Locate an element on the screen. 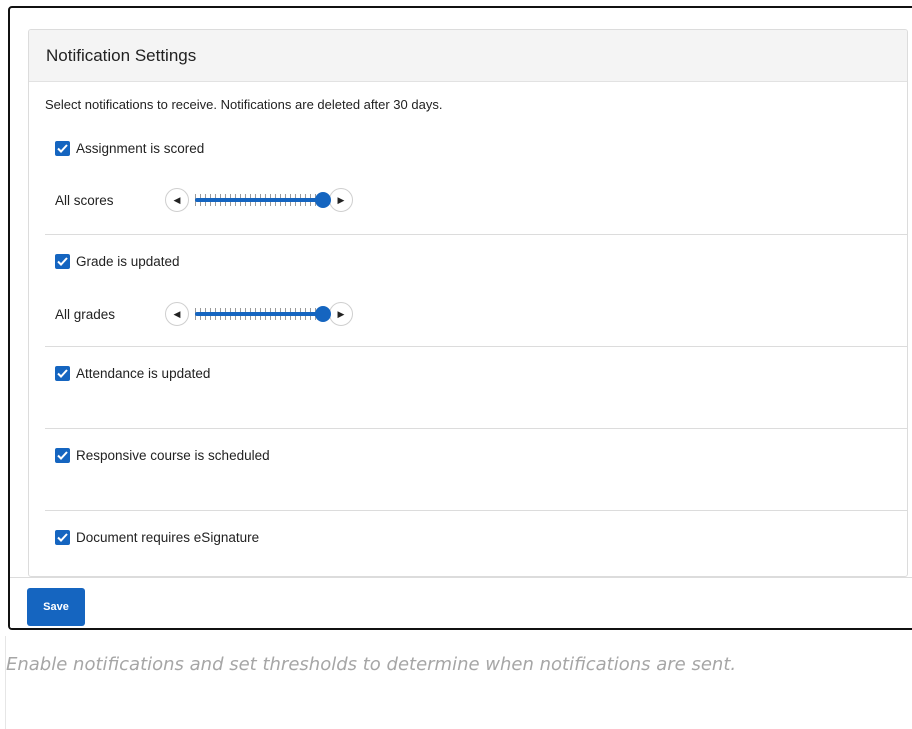 This screenshot has width=912, height=729. caption-divider is located at coordinates (5, 682).